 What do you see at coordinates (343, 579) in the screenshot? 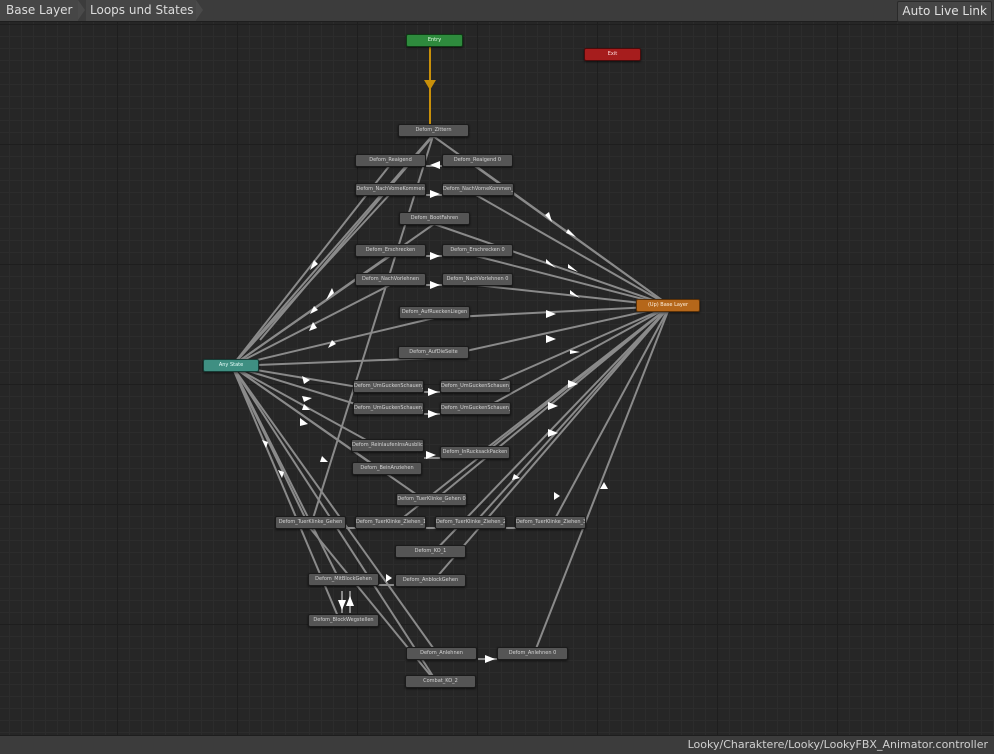
I see `state-defom-mitblockgehen: Defom_MitBlockGehen` at bounding box center [343, 579].